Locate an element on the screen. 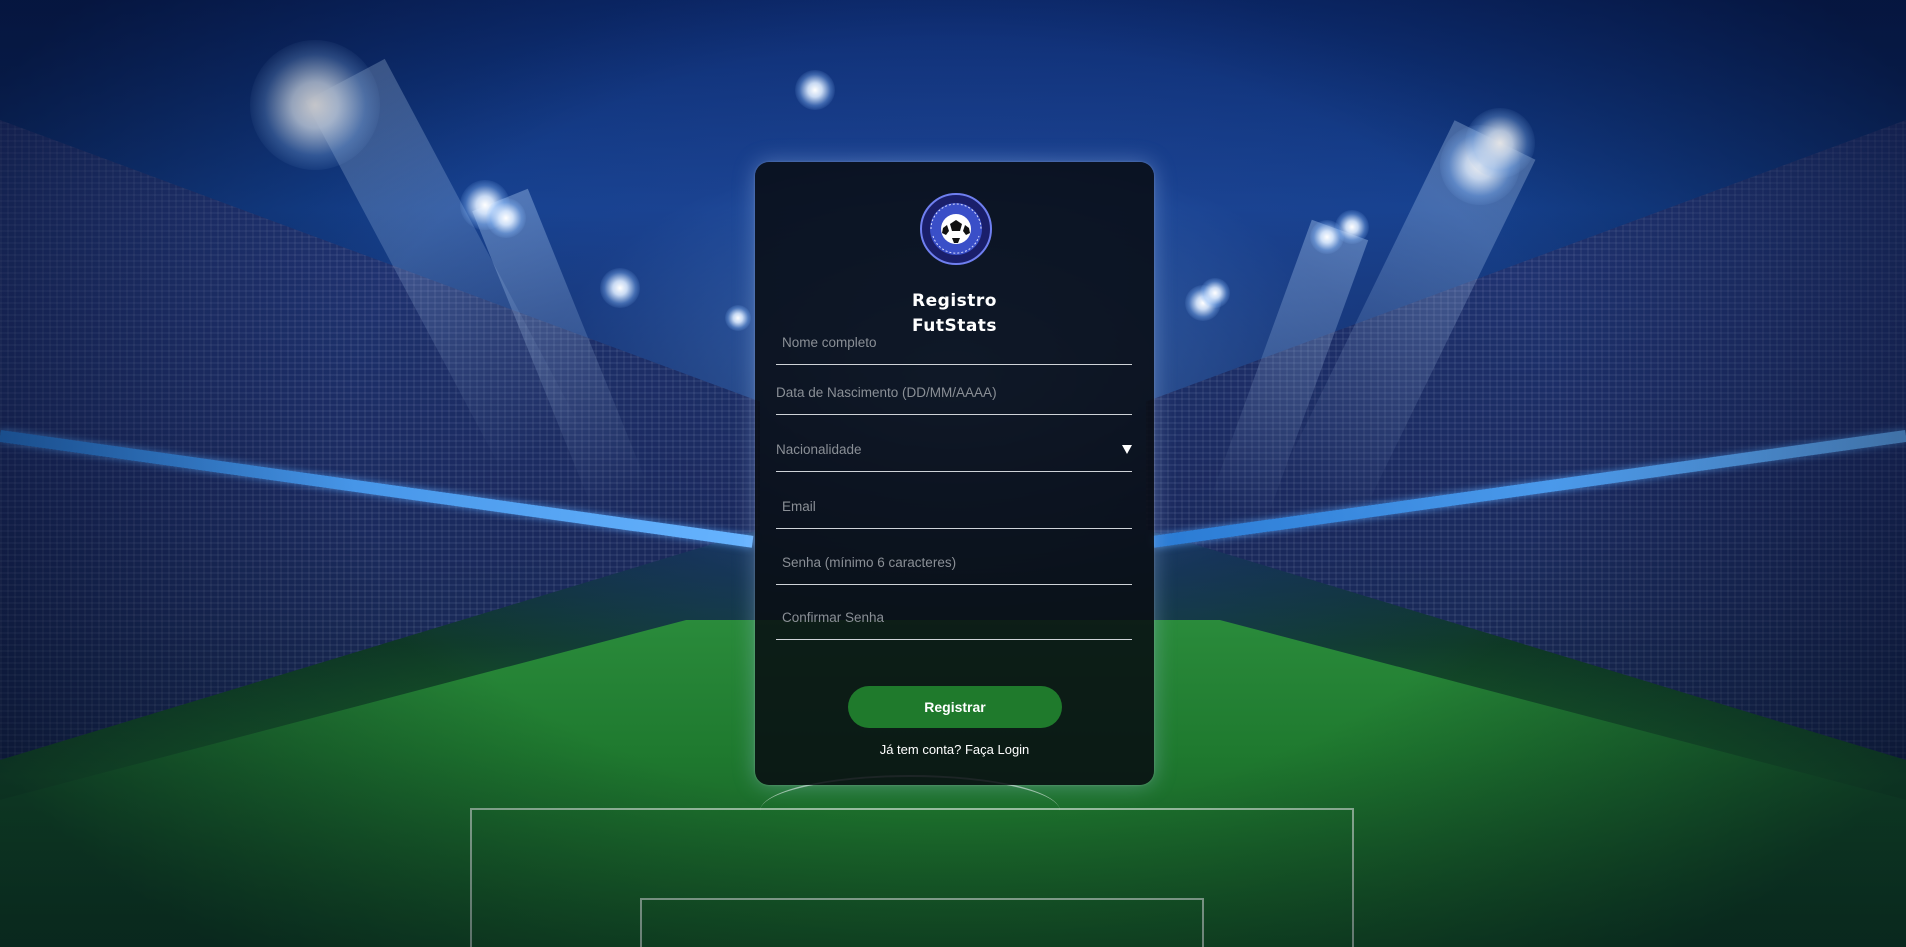  dropdown-arrow-icon is located at coordinates (1127, 449).